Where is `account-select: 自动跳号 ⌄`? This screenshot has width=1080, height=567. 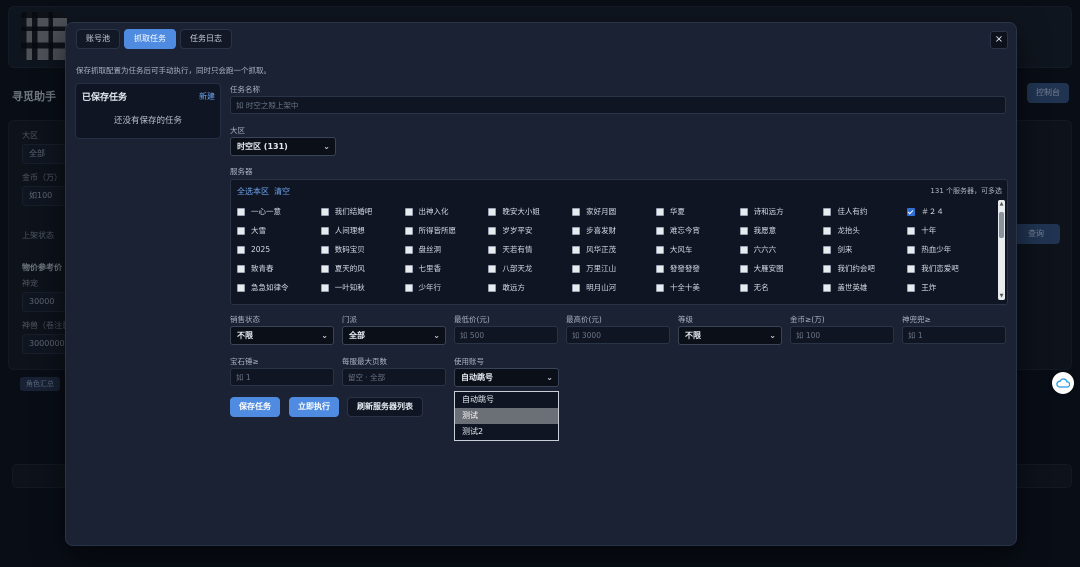
account-select: 自动跳号 ⌄ is located at coordinates (506, 377).